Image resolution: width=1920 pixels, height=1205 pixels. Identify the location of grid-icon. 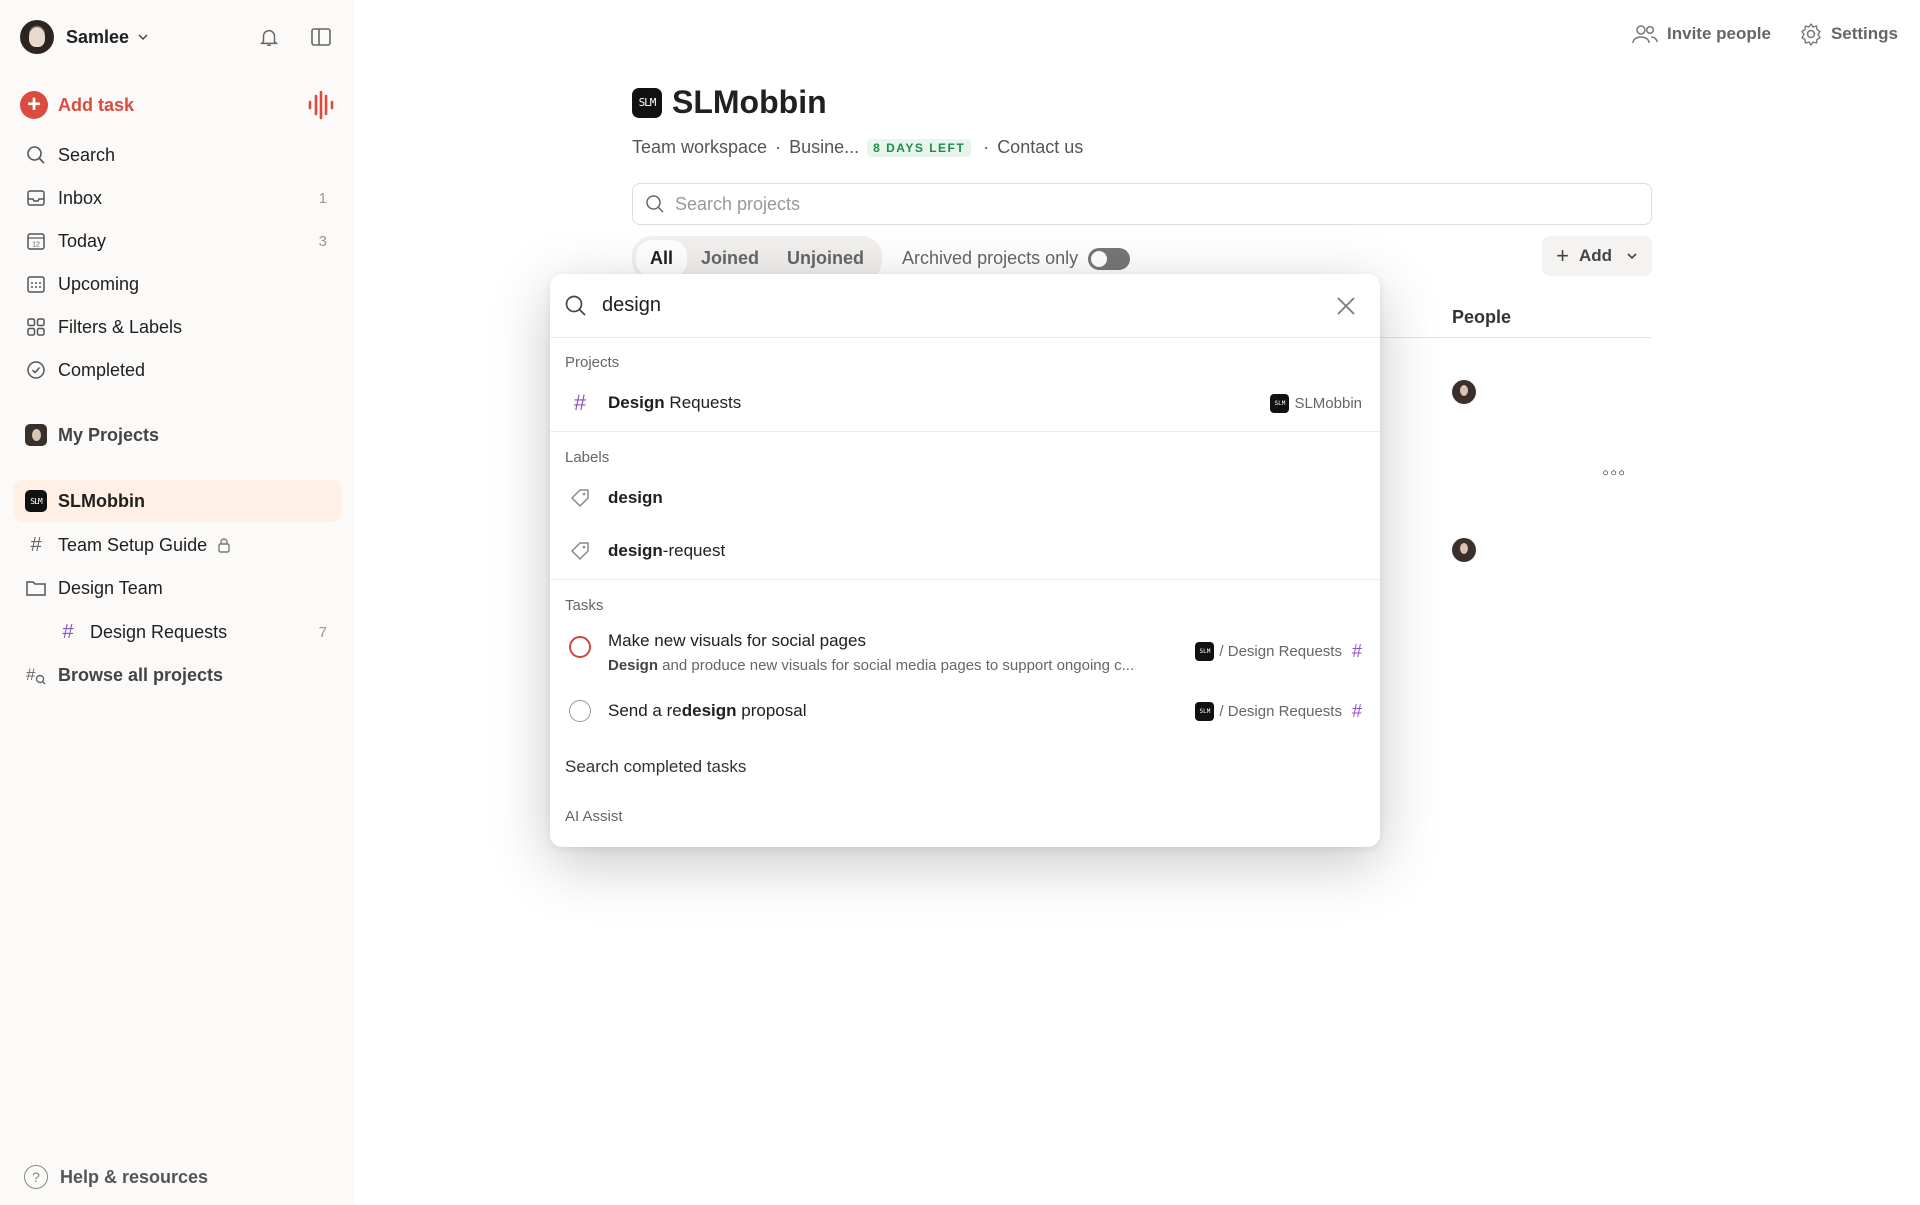
(36, 327).